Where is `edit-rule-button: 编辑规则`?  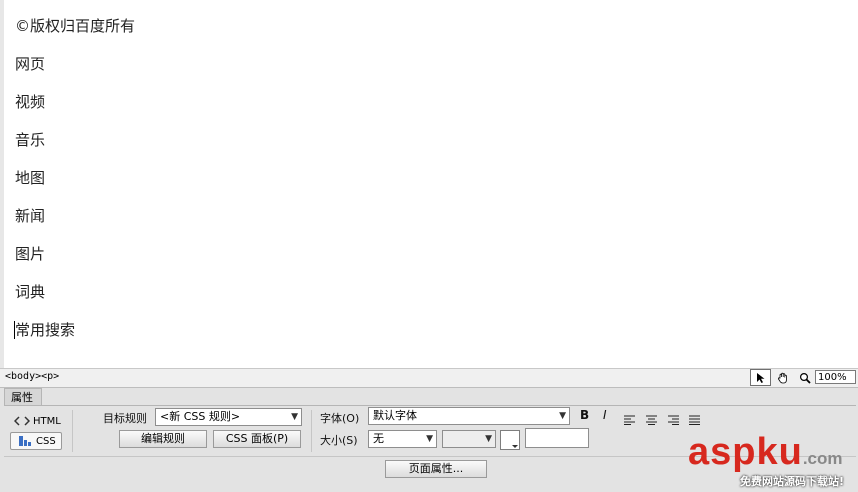 edit-rule-button: 编辑规则 is located at coordinates (163, 439).